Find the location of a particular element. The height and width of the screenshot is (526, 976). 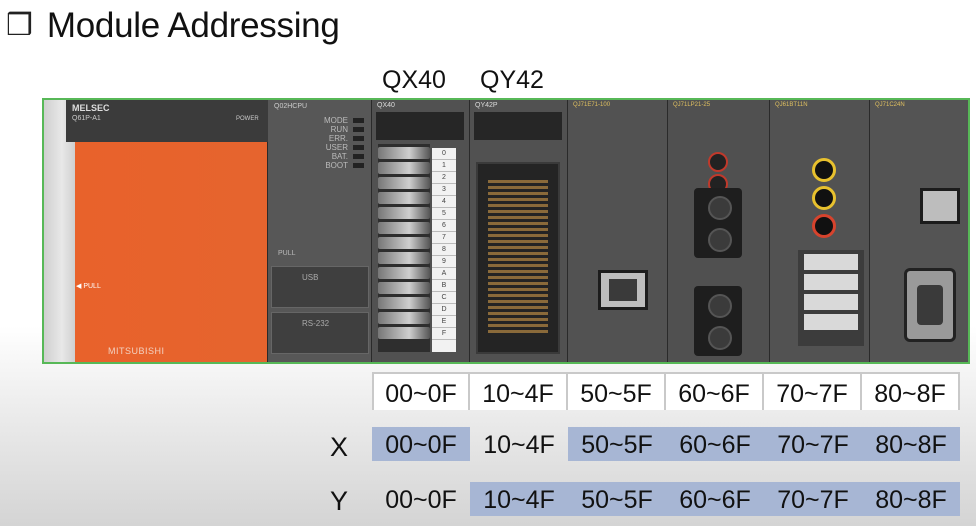

x-address-cell: 60~6F is located at coordinates (715, 444).